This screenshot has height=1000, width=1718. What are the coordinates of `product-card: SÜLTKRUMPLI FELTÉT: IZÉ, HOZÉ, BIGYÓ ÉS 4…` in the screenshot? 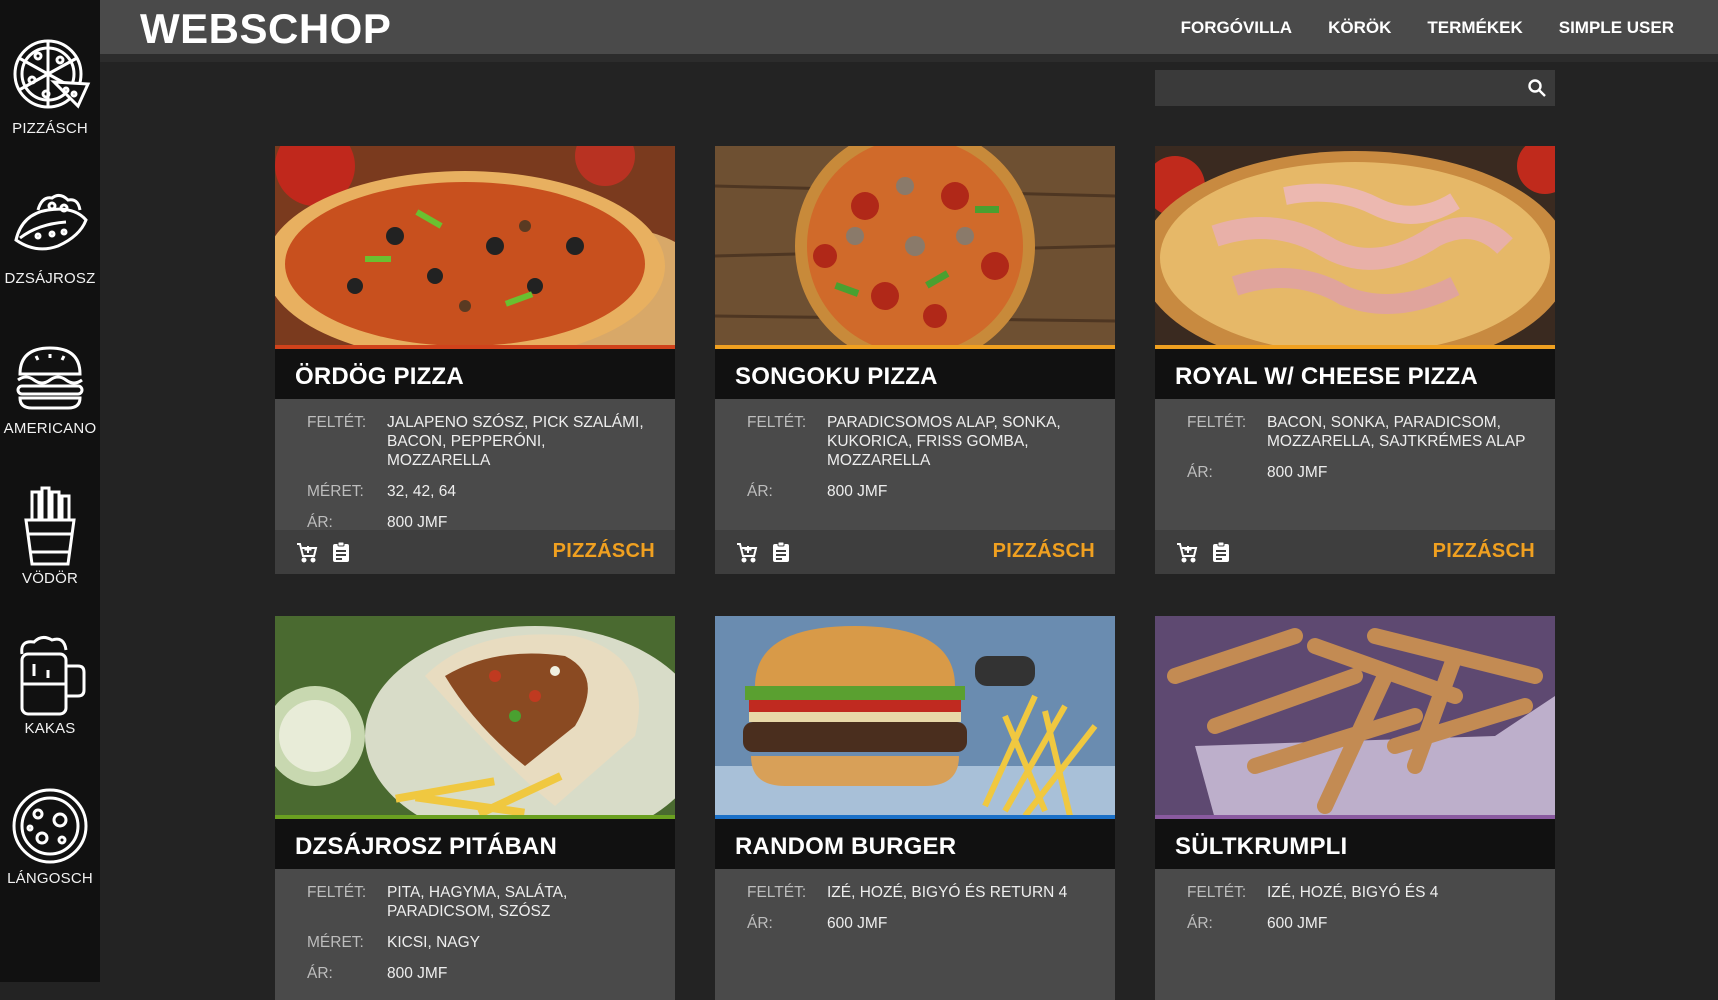 It's located at (1355, 808).